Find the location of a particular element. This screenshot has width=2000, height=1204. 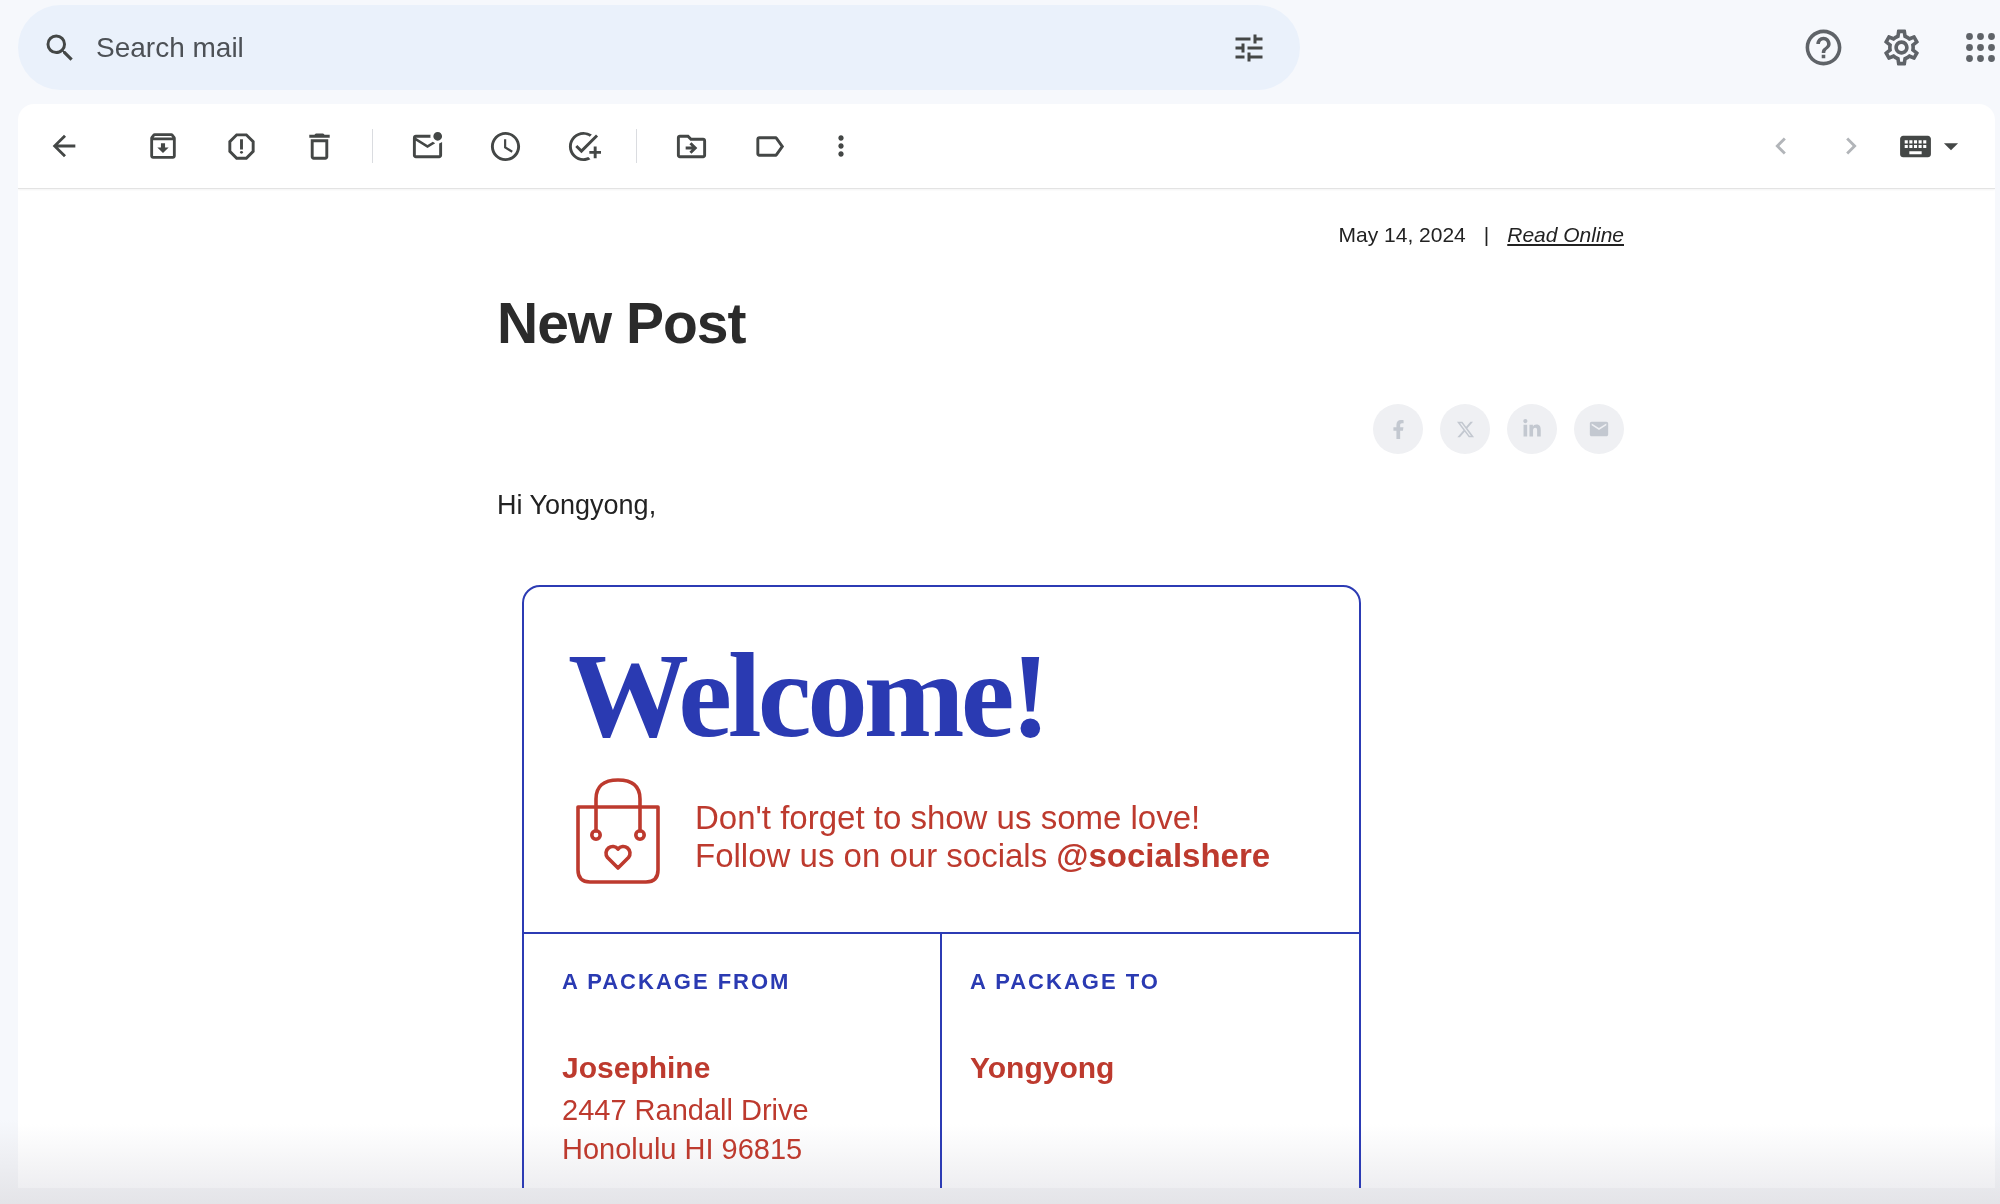

search-field: Search mail is located at coordinates (659, 47).